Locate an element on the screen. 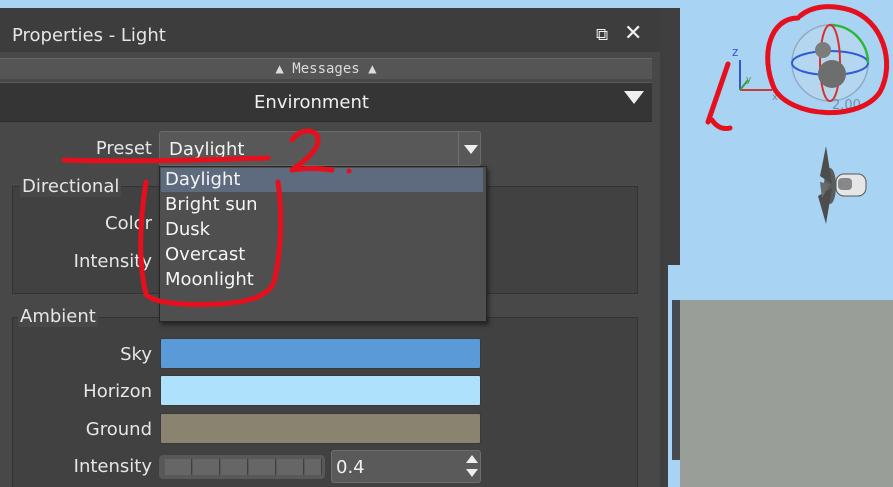  axis-label-x: x is located at coordinates (775, 97).